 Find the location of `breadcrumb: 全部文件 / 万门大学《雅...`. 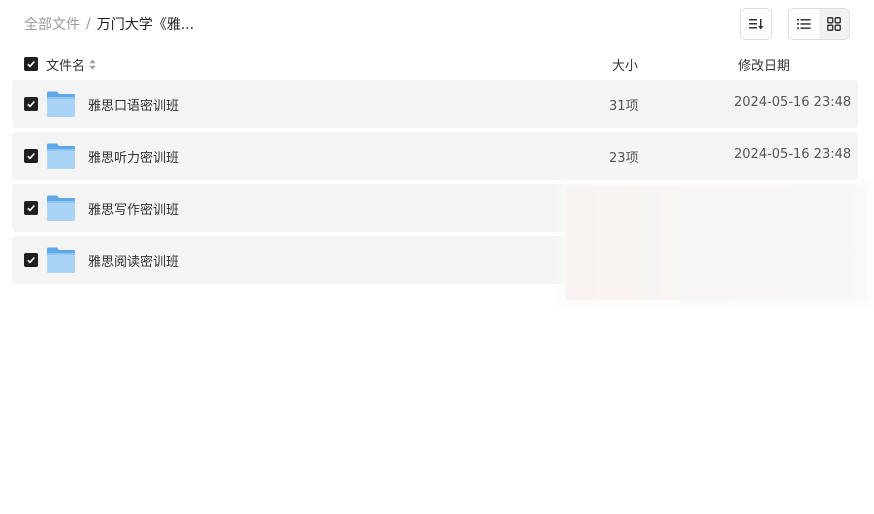

breadcrumb: 全部文件 / 万门大学《雅... is located at coordinates (109, 24).